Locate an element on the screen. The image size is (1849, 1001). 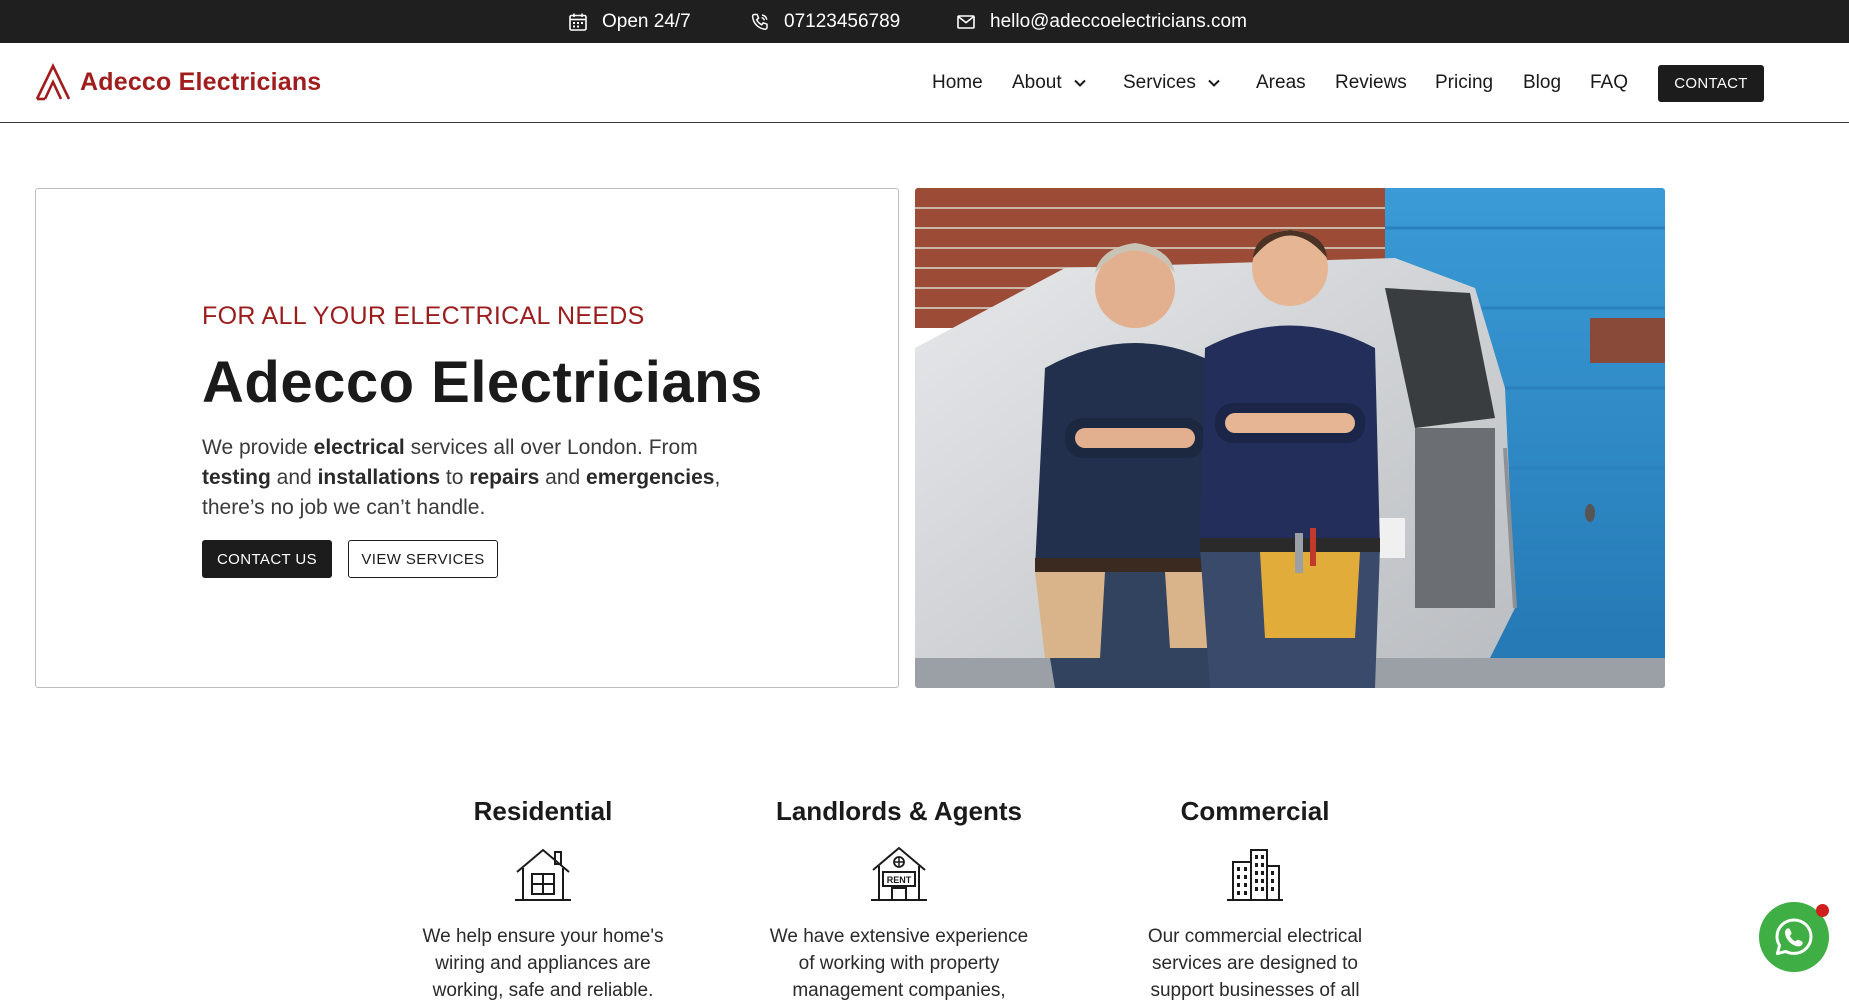
nav-faq: FAQ is located at coordinates (1609, 83).